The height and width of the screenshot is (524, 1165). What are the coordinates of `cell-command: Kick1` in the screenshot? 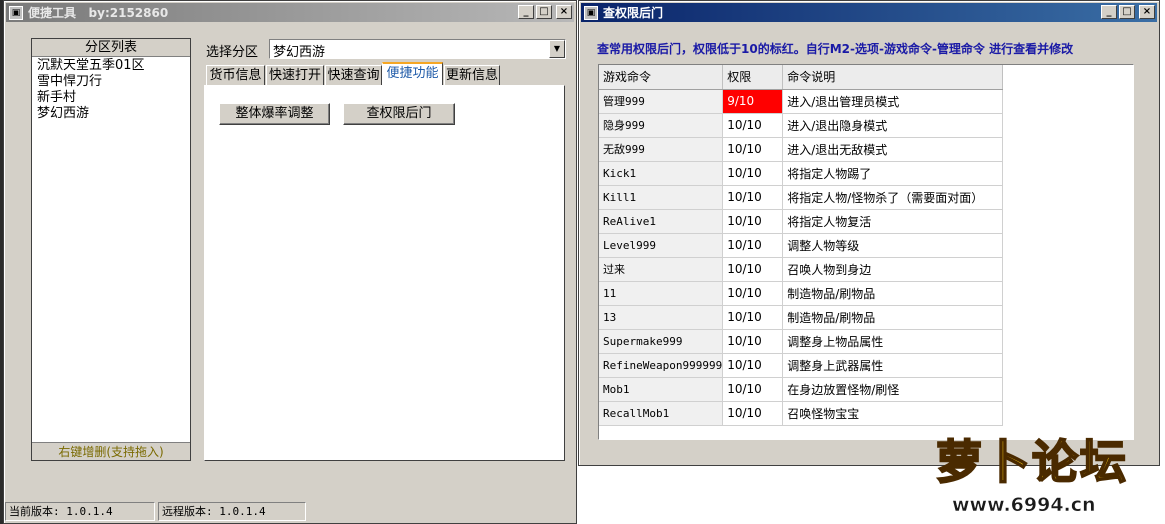 It's located at (661, 173).